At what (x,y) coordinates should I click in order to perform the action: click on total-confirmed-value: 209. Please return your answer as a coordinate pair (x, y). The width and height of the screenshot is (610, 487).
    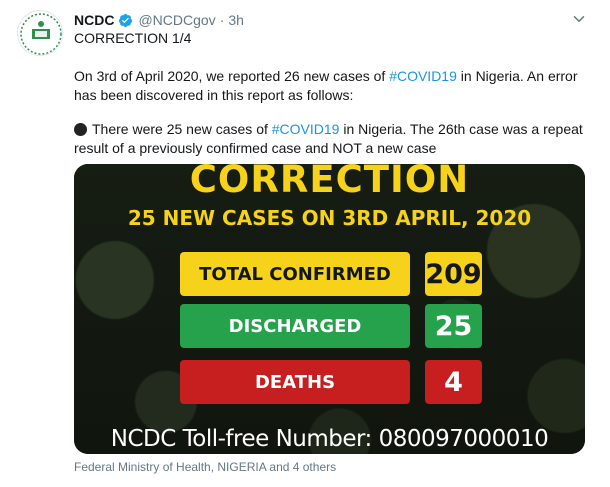
    Looking at the image, I should click on (453, 274).